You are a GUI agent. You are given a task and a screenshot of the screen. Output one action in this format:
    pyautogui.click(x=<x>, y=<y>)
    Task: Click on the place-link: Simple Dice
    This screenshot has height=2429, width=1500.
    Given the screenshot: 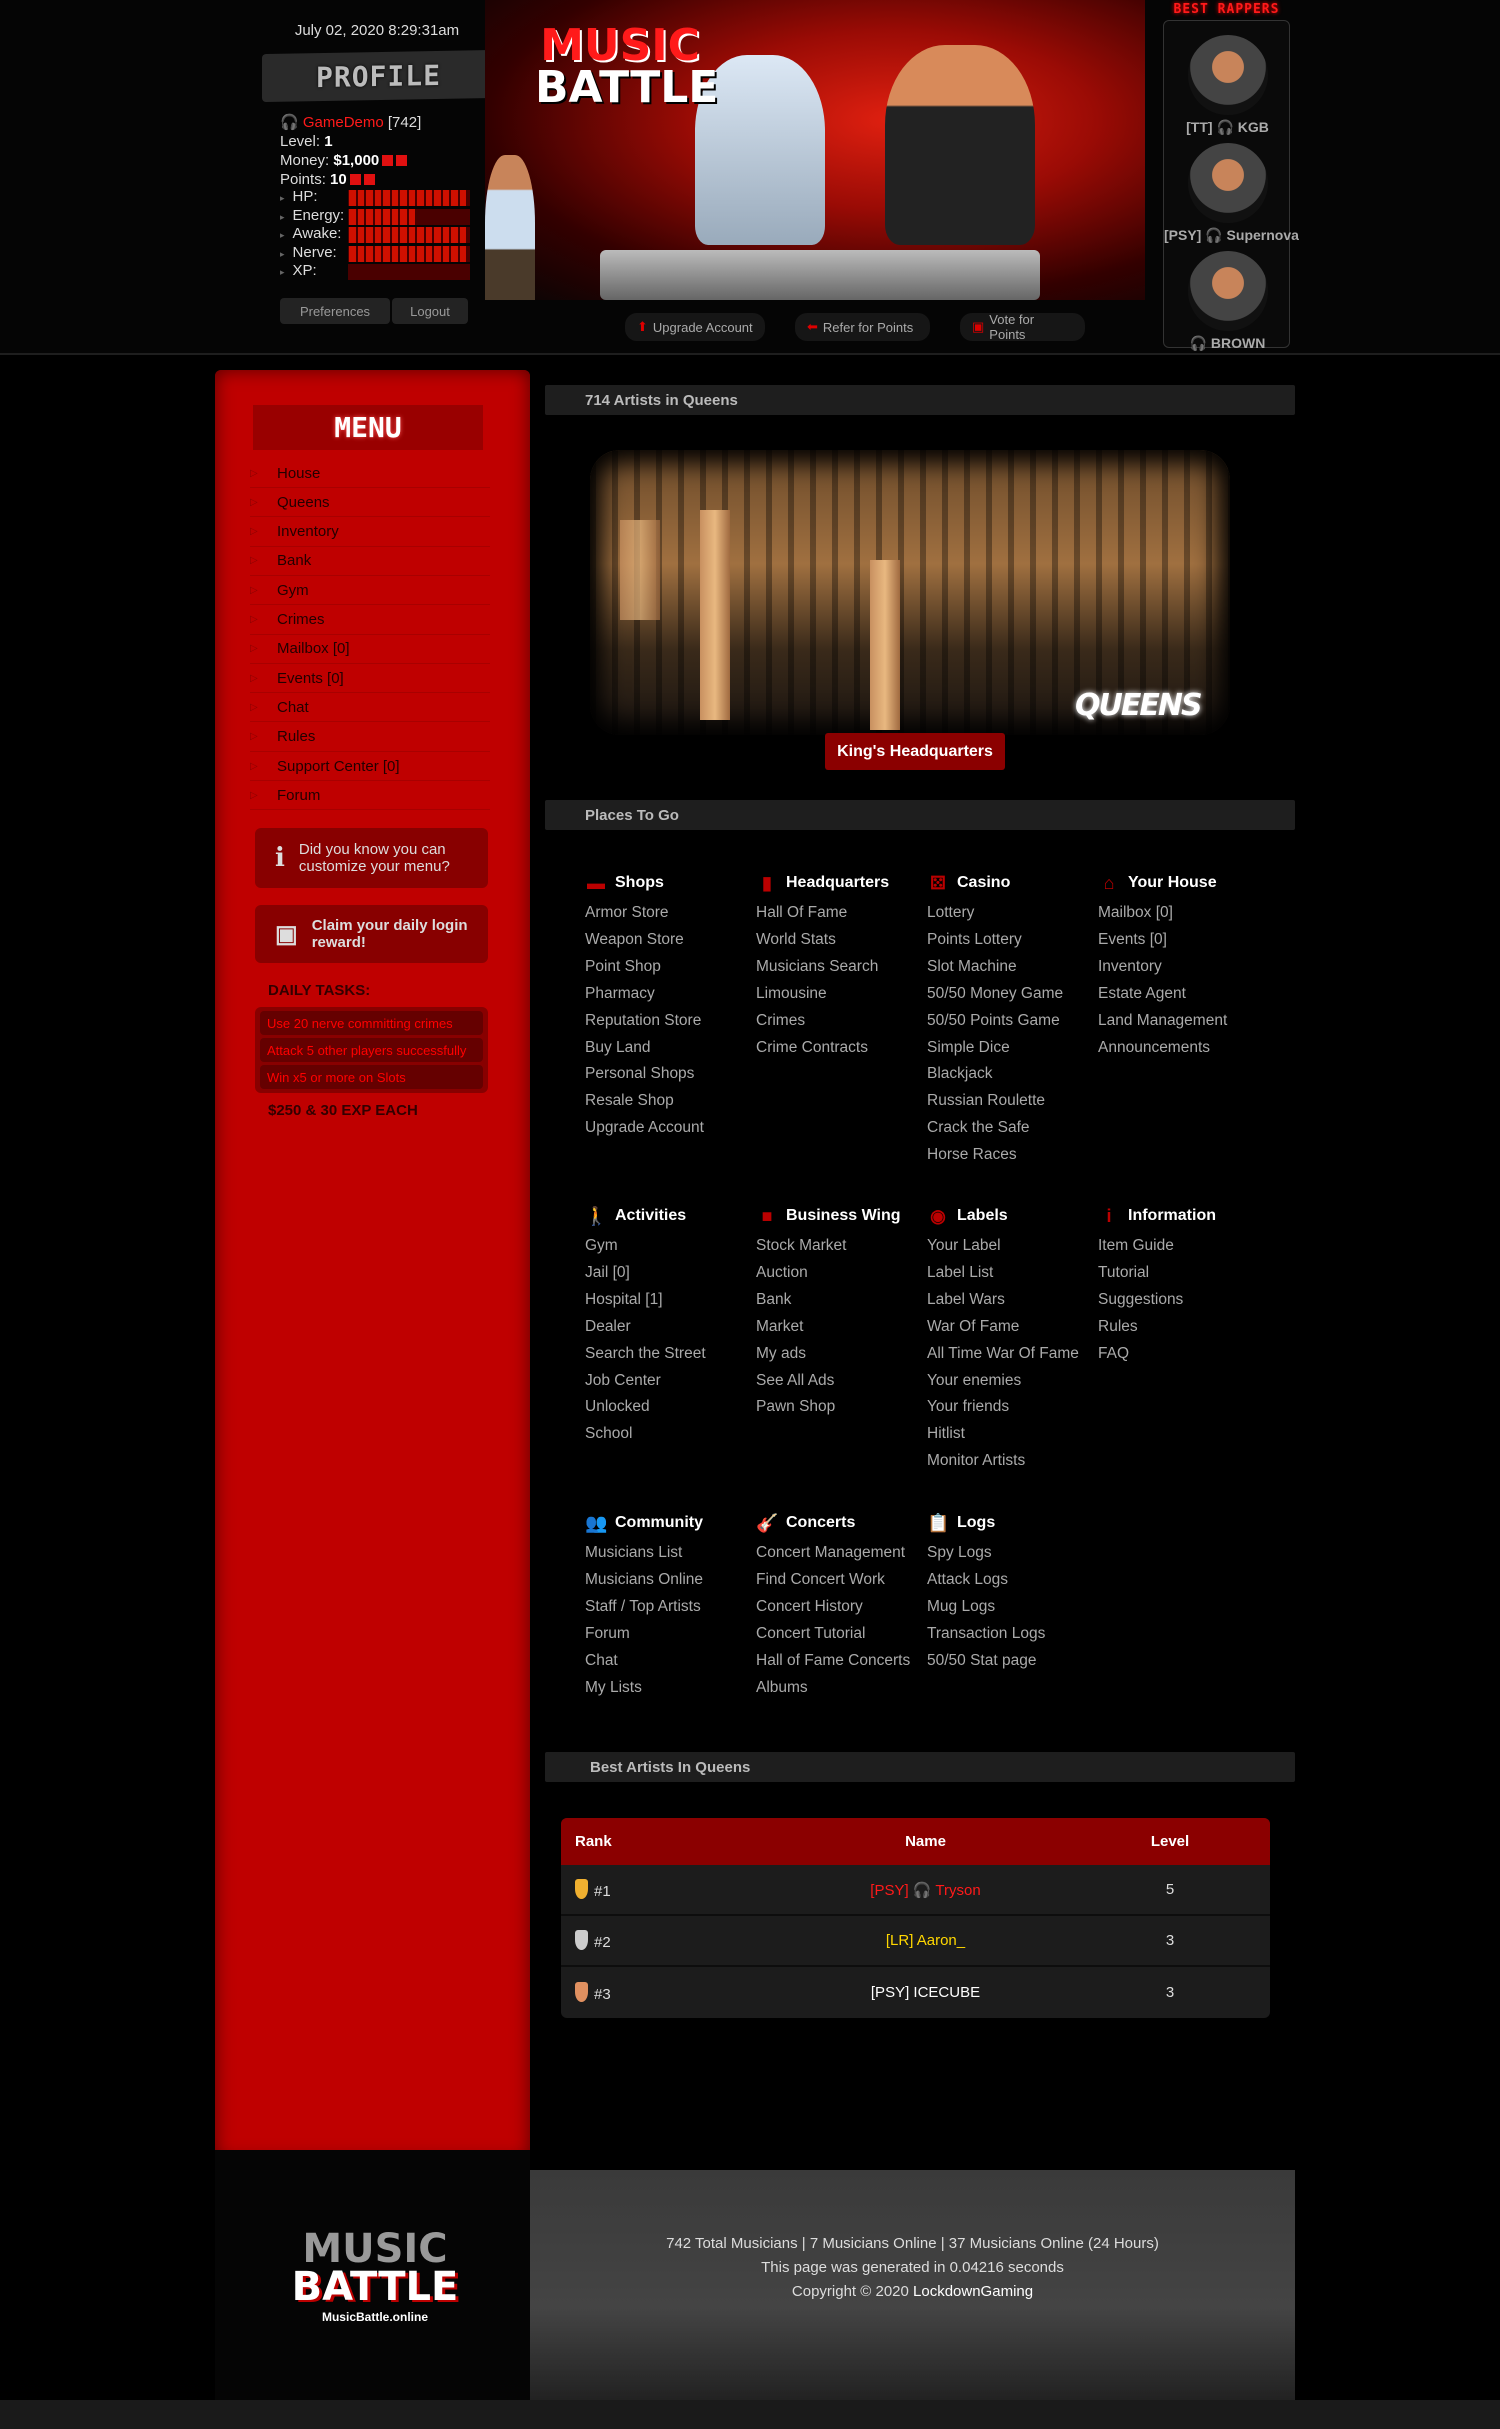 What is the action you would take?
    pyautogui.click(x=1012, y=1048)
    